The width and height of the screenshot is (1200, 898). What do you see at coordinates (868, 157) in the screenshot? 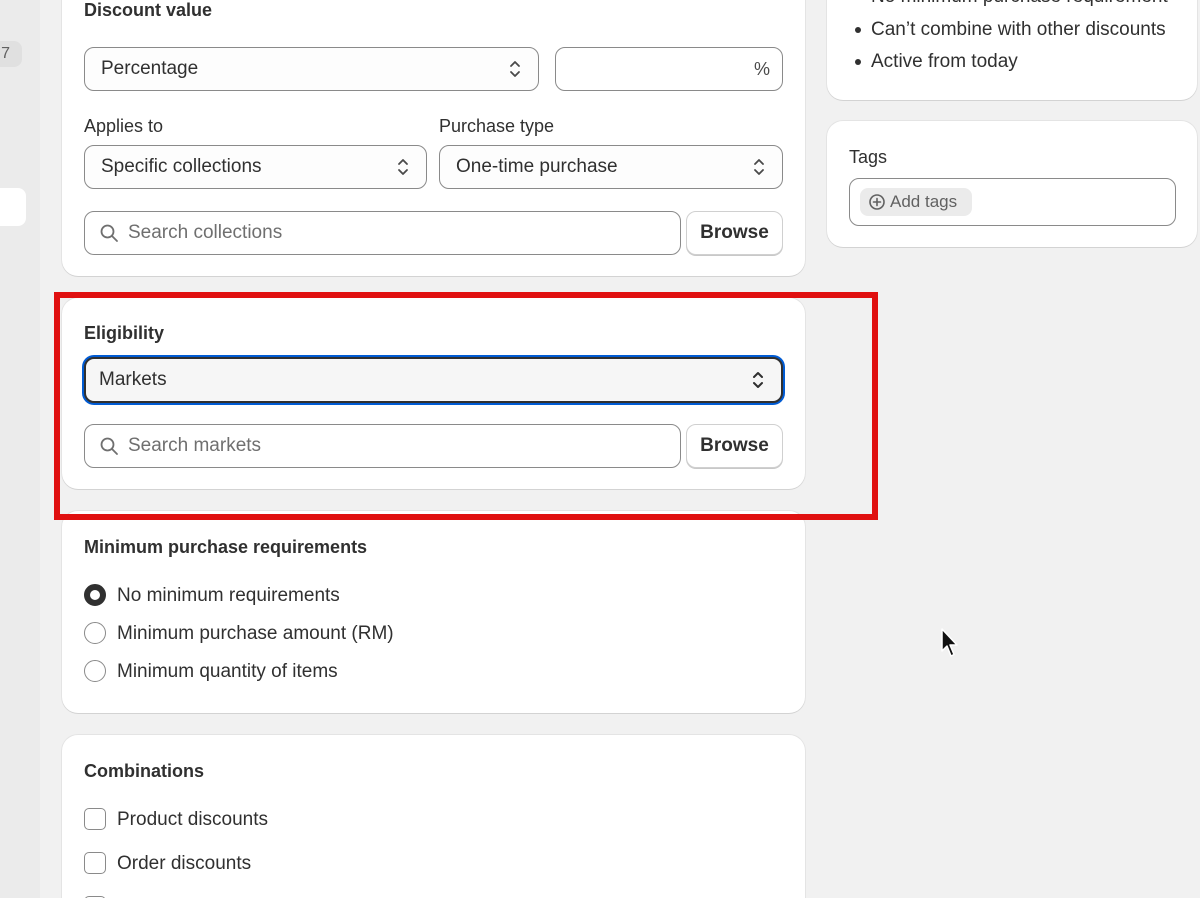
I see `tags-title: Tags` at bounding box center [868, 157].